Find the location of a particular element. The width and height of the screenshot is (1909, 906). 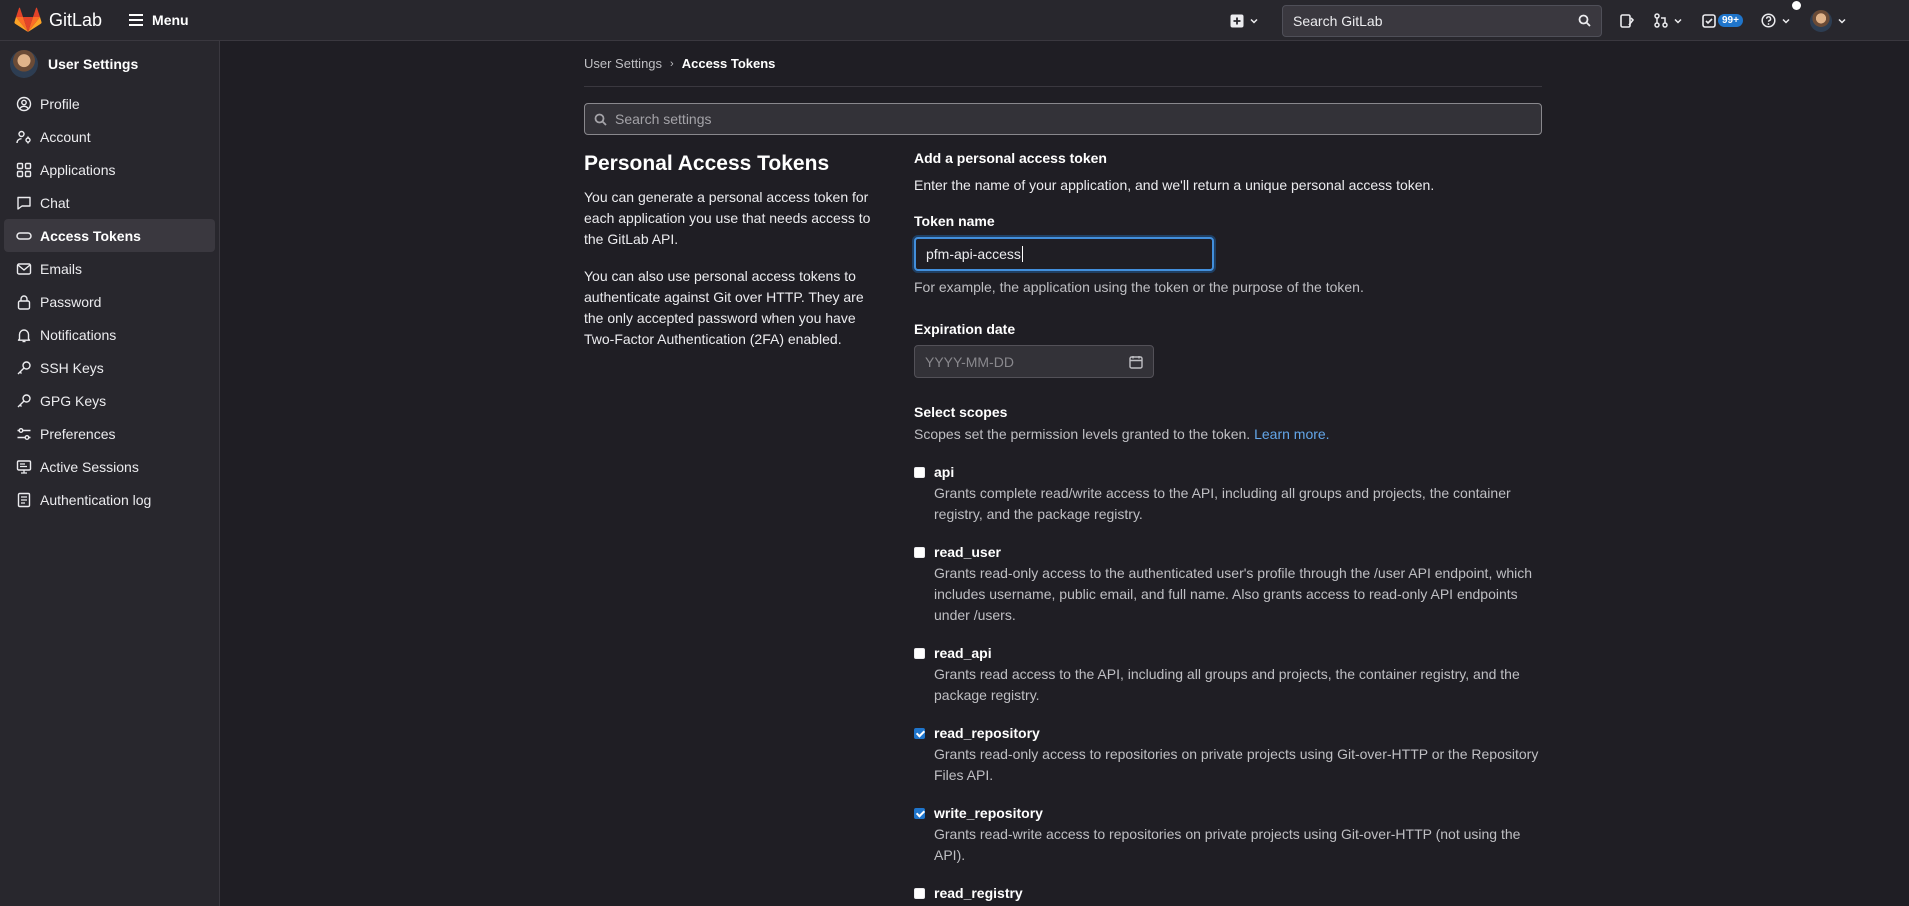

sidebar-item-label: Emails is located at coordinates (61, 268).